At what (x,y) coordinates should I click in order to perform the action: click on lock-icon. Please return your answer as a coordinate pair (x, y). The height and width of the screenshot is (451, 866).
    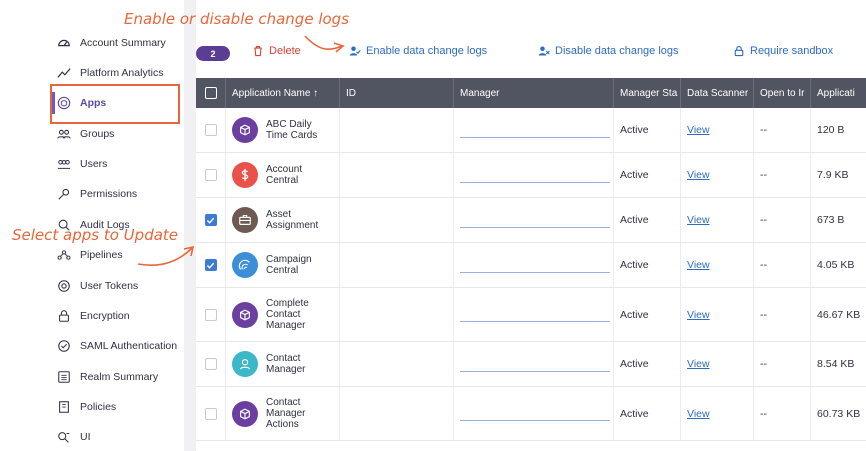
    Looking at the image, I should click on (64, 316).